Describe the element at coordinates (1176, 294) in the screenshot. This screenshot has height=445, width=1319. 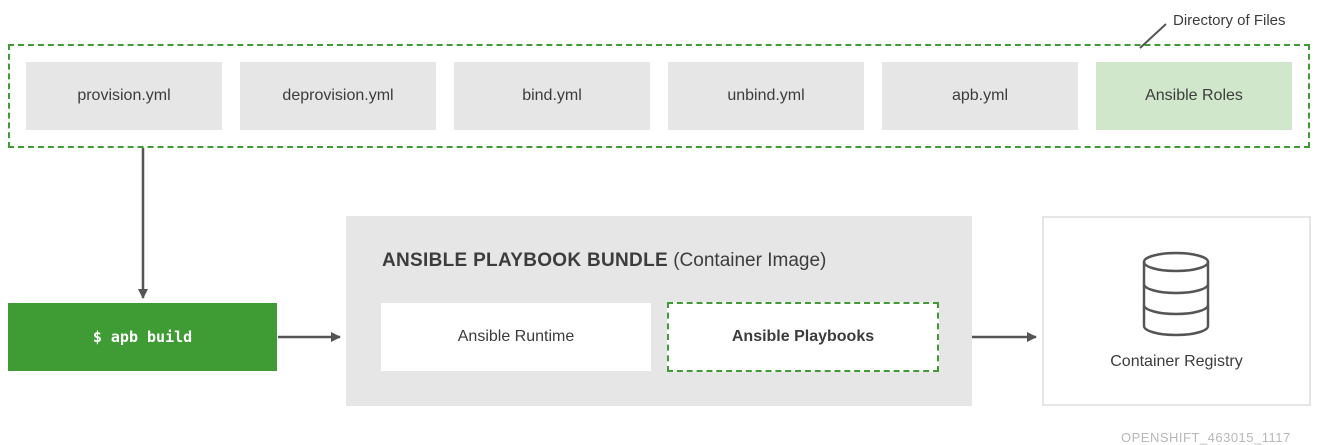
I see `database-icon` at that location.